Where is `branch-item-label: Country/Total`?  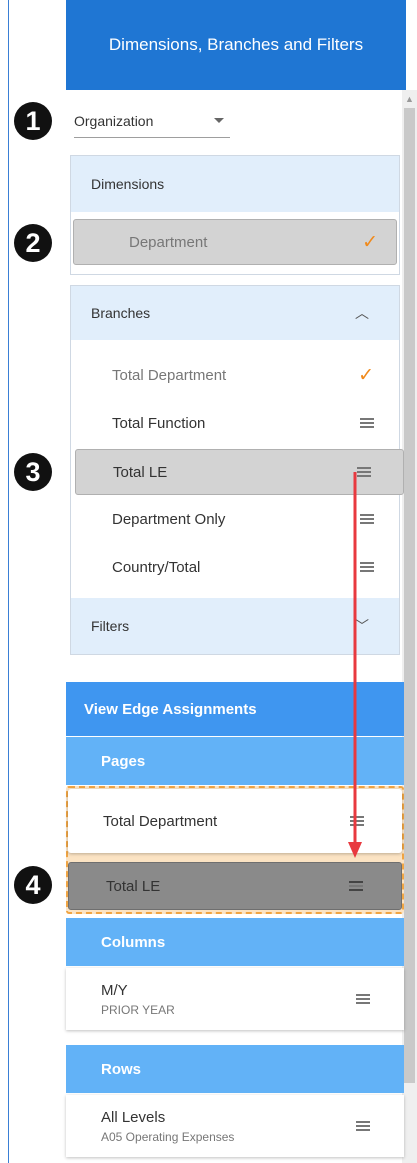 branch-item-label: Country/Total is located at coordinates (156, 567).